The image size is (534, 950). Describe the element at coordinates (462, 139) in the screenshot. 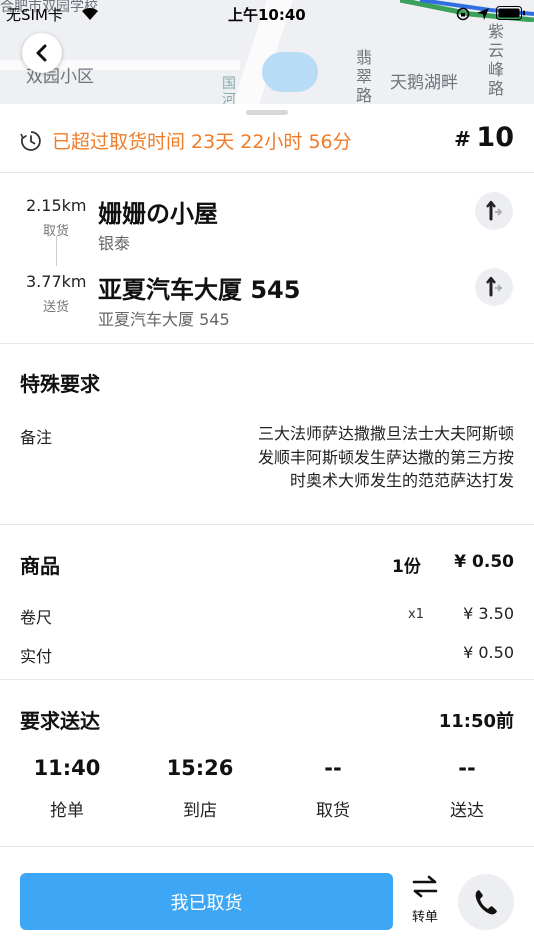

I see `order-number-hash: #` at that location.